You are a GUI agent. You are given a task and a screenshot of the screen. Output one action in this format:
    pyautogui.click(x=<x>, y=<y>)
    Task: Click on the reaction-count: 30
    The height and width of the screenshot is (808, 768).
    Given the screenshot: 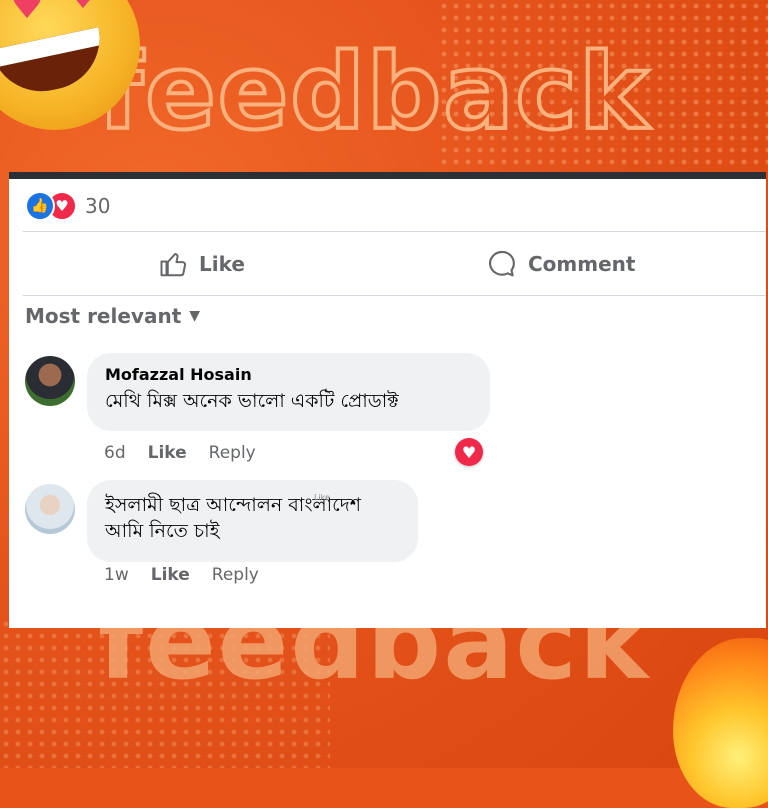 What is the action you would take?
    pyautogui.click(x=98, y=206)
    